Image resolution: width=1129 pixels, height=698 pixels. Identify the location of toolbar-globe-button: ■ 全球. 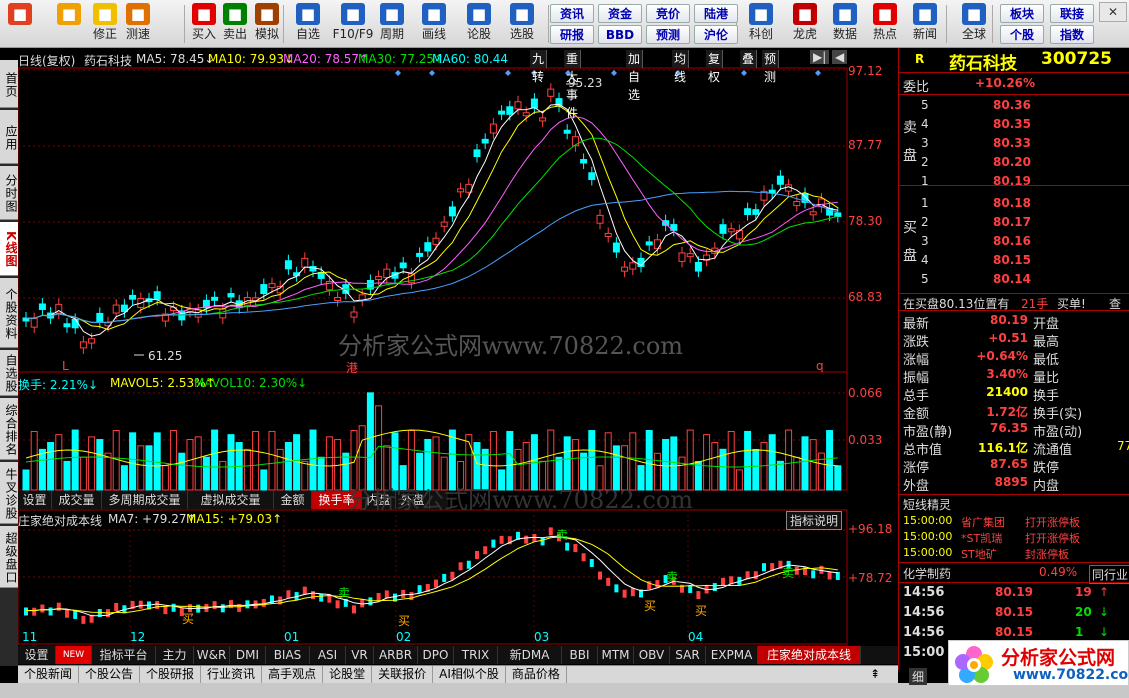
(974, 24).